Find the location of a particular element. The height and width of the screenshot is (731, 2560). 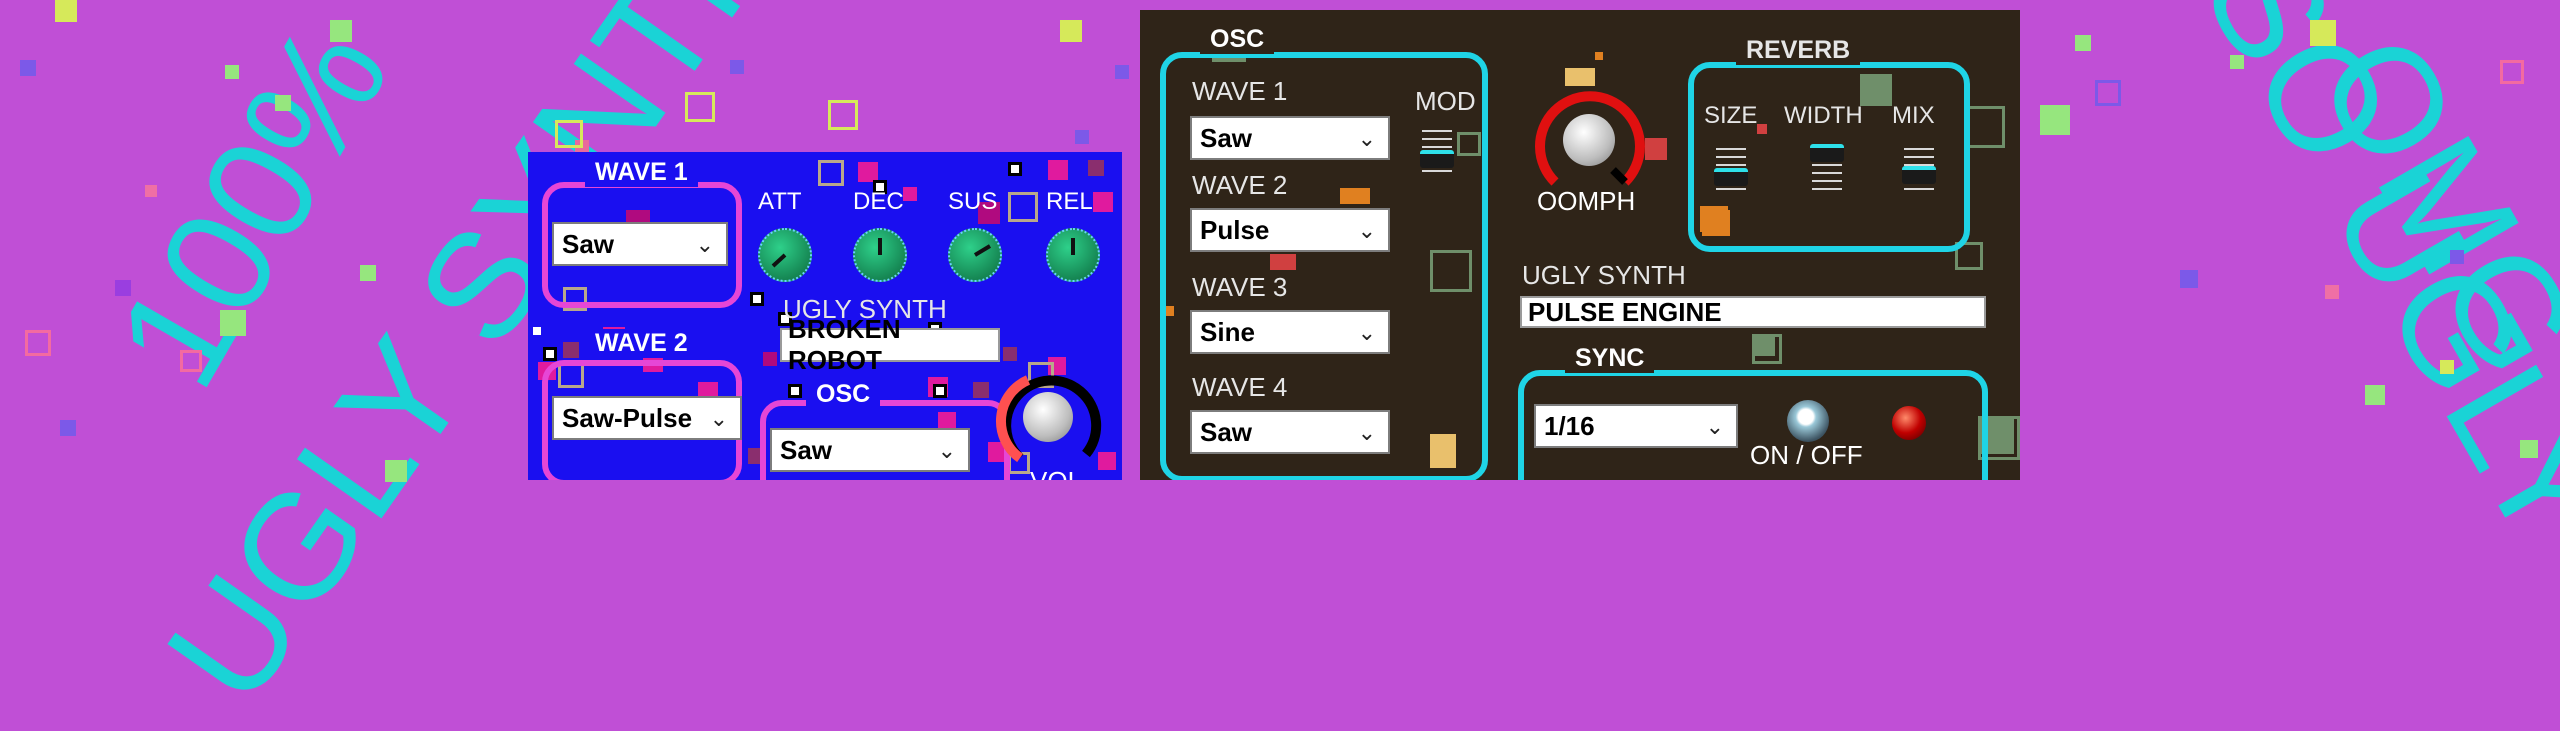

wave1-title: WAVE 1 is located at coordinates (641, 172).